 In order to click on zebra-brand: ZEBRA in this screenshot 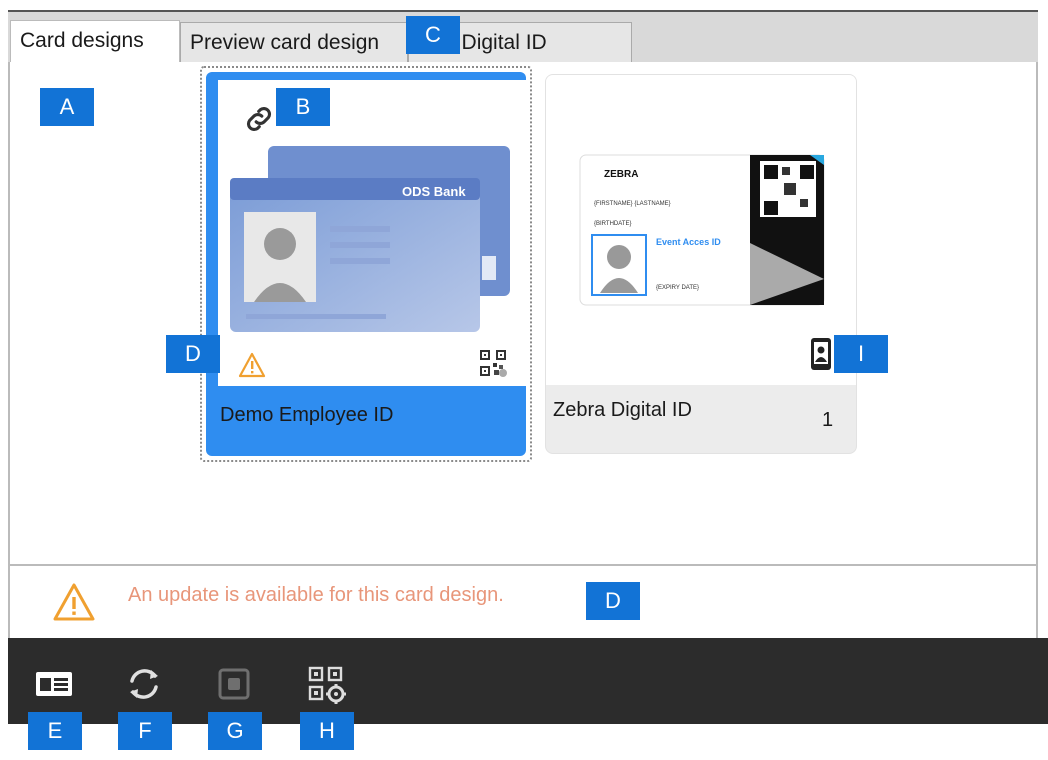, I will do `click(621, 174)`.